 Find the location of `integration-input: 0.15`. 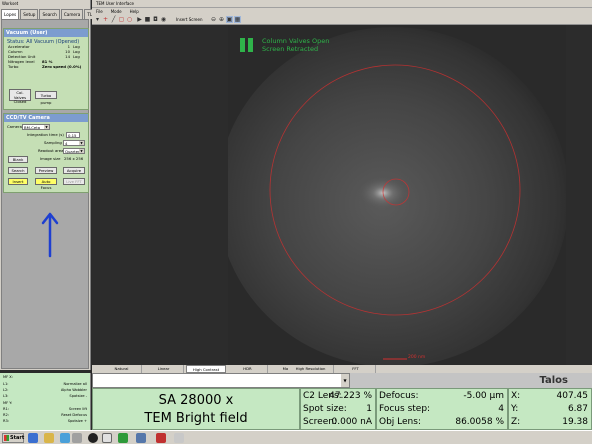

integration-input: 0.15 is located at coordinates (73, 135).